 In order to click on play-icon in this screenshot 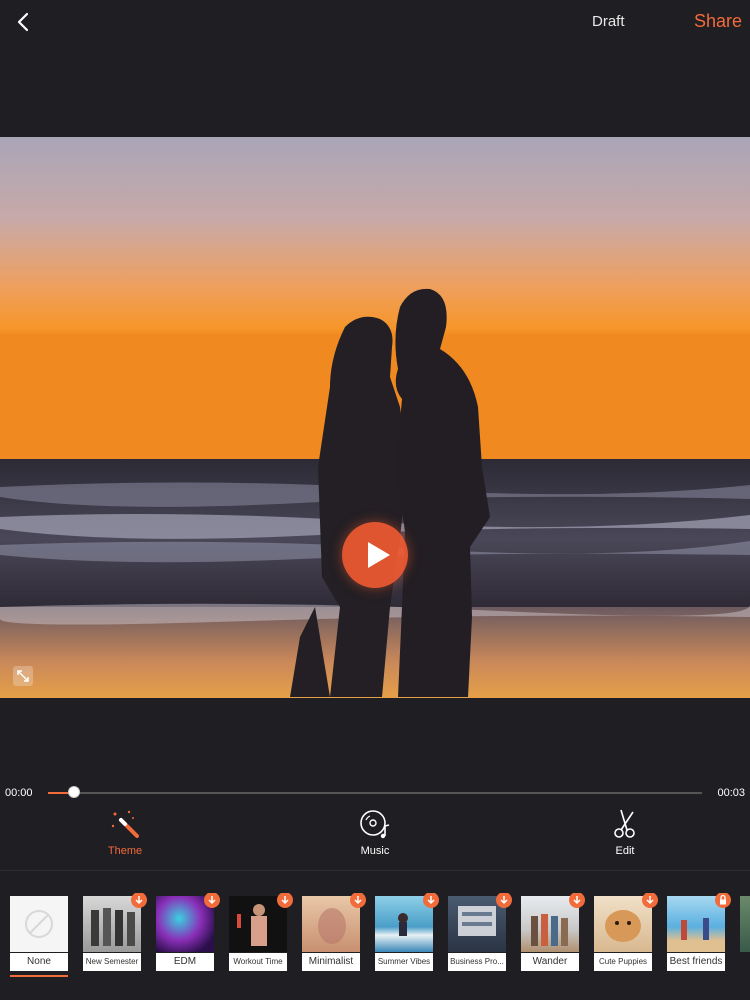, I will do `click(379, 555)`.